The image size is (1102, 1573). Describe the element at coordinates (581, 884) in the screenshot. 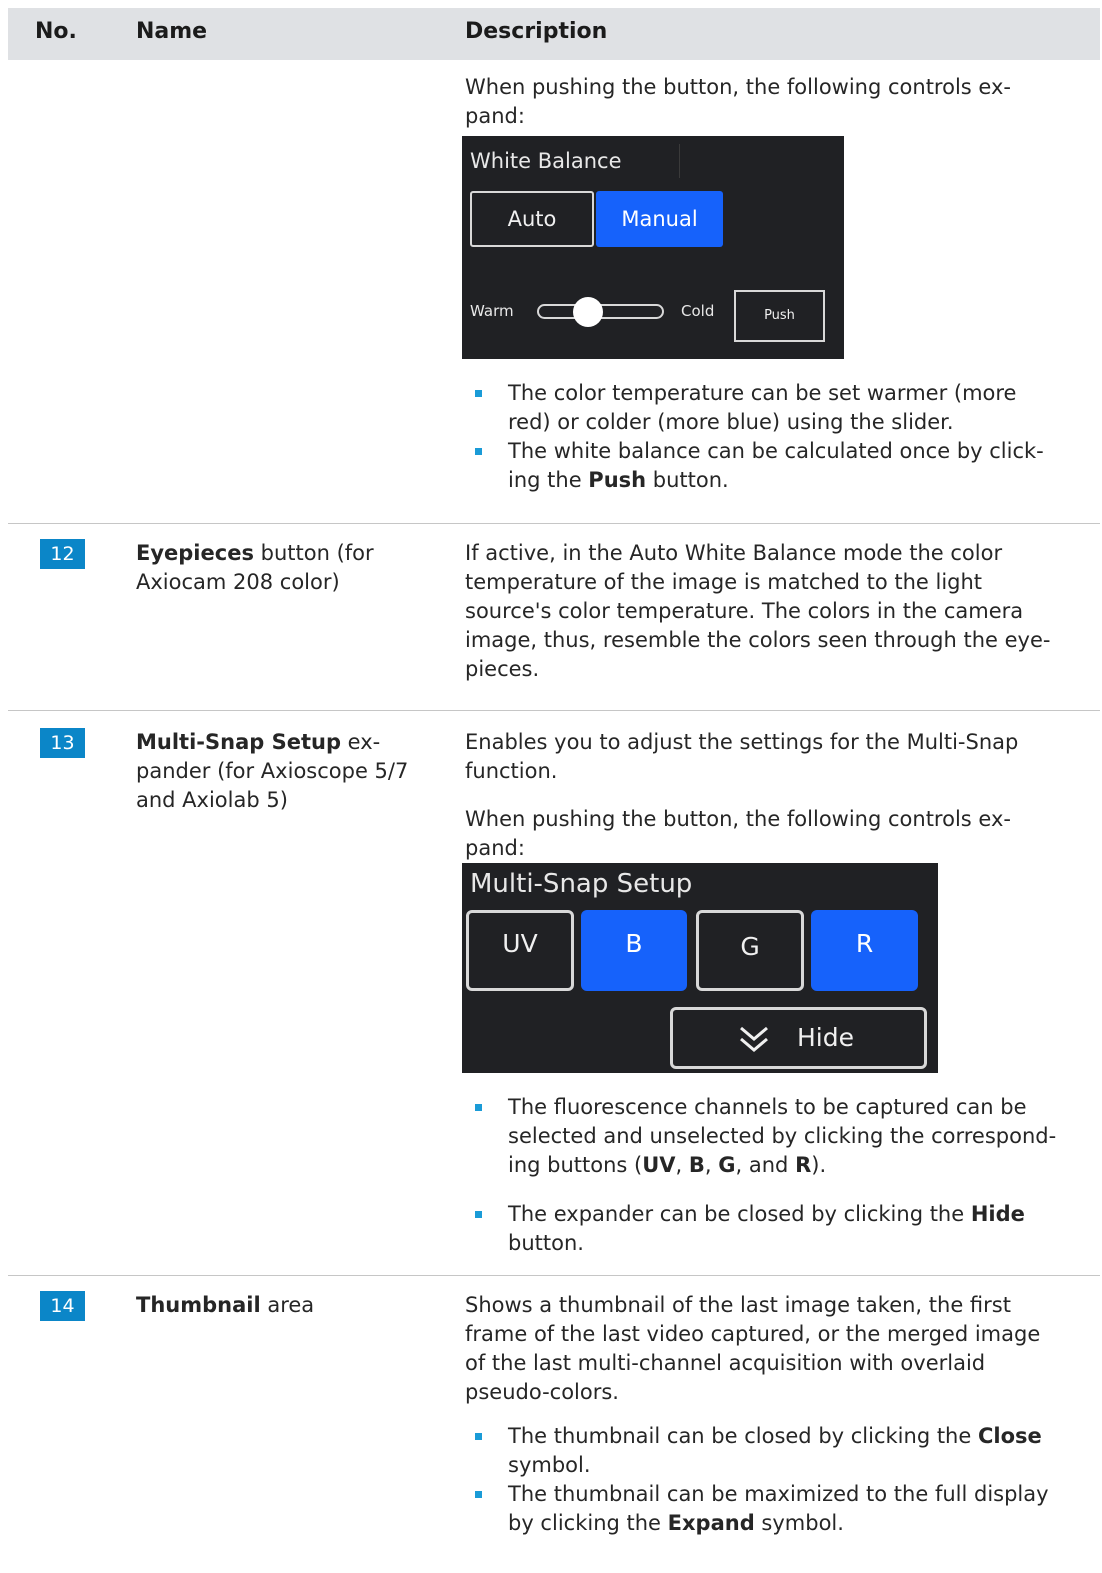

I see `multi-snap-setup-title: Multi-Snap Setup` at that location.